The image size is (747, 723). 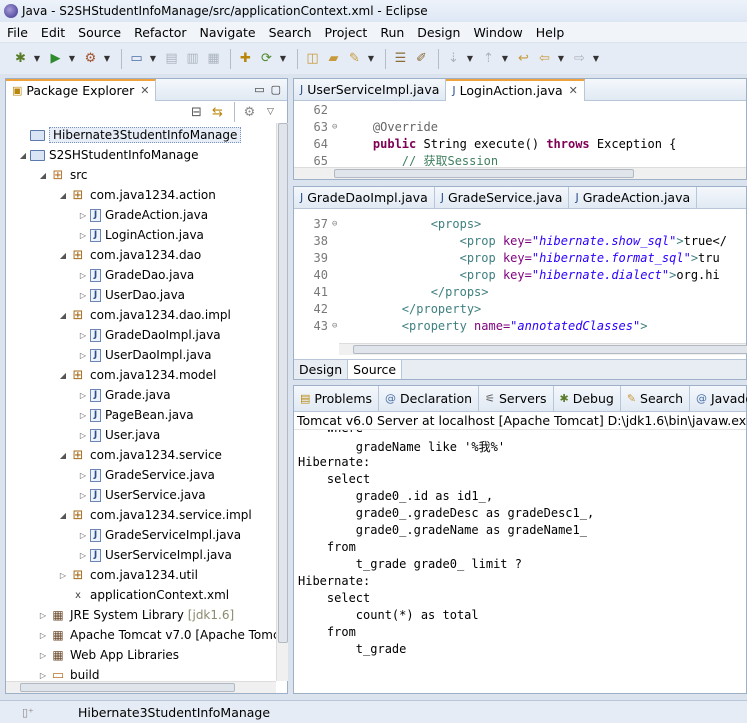 I want to click on new-icon: ▭, so click(x=136, y=58).